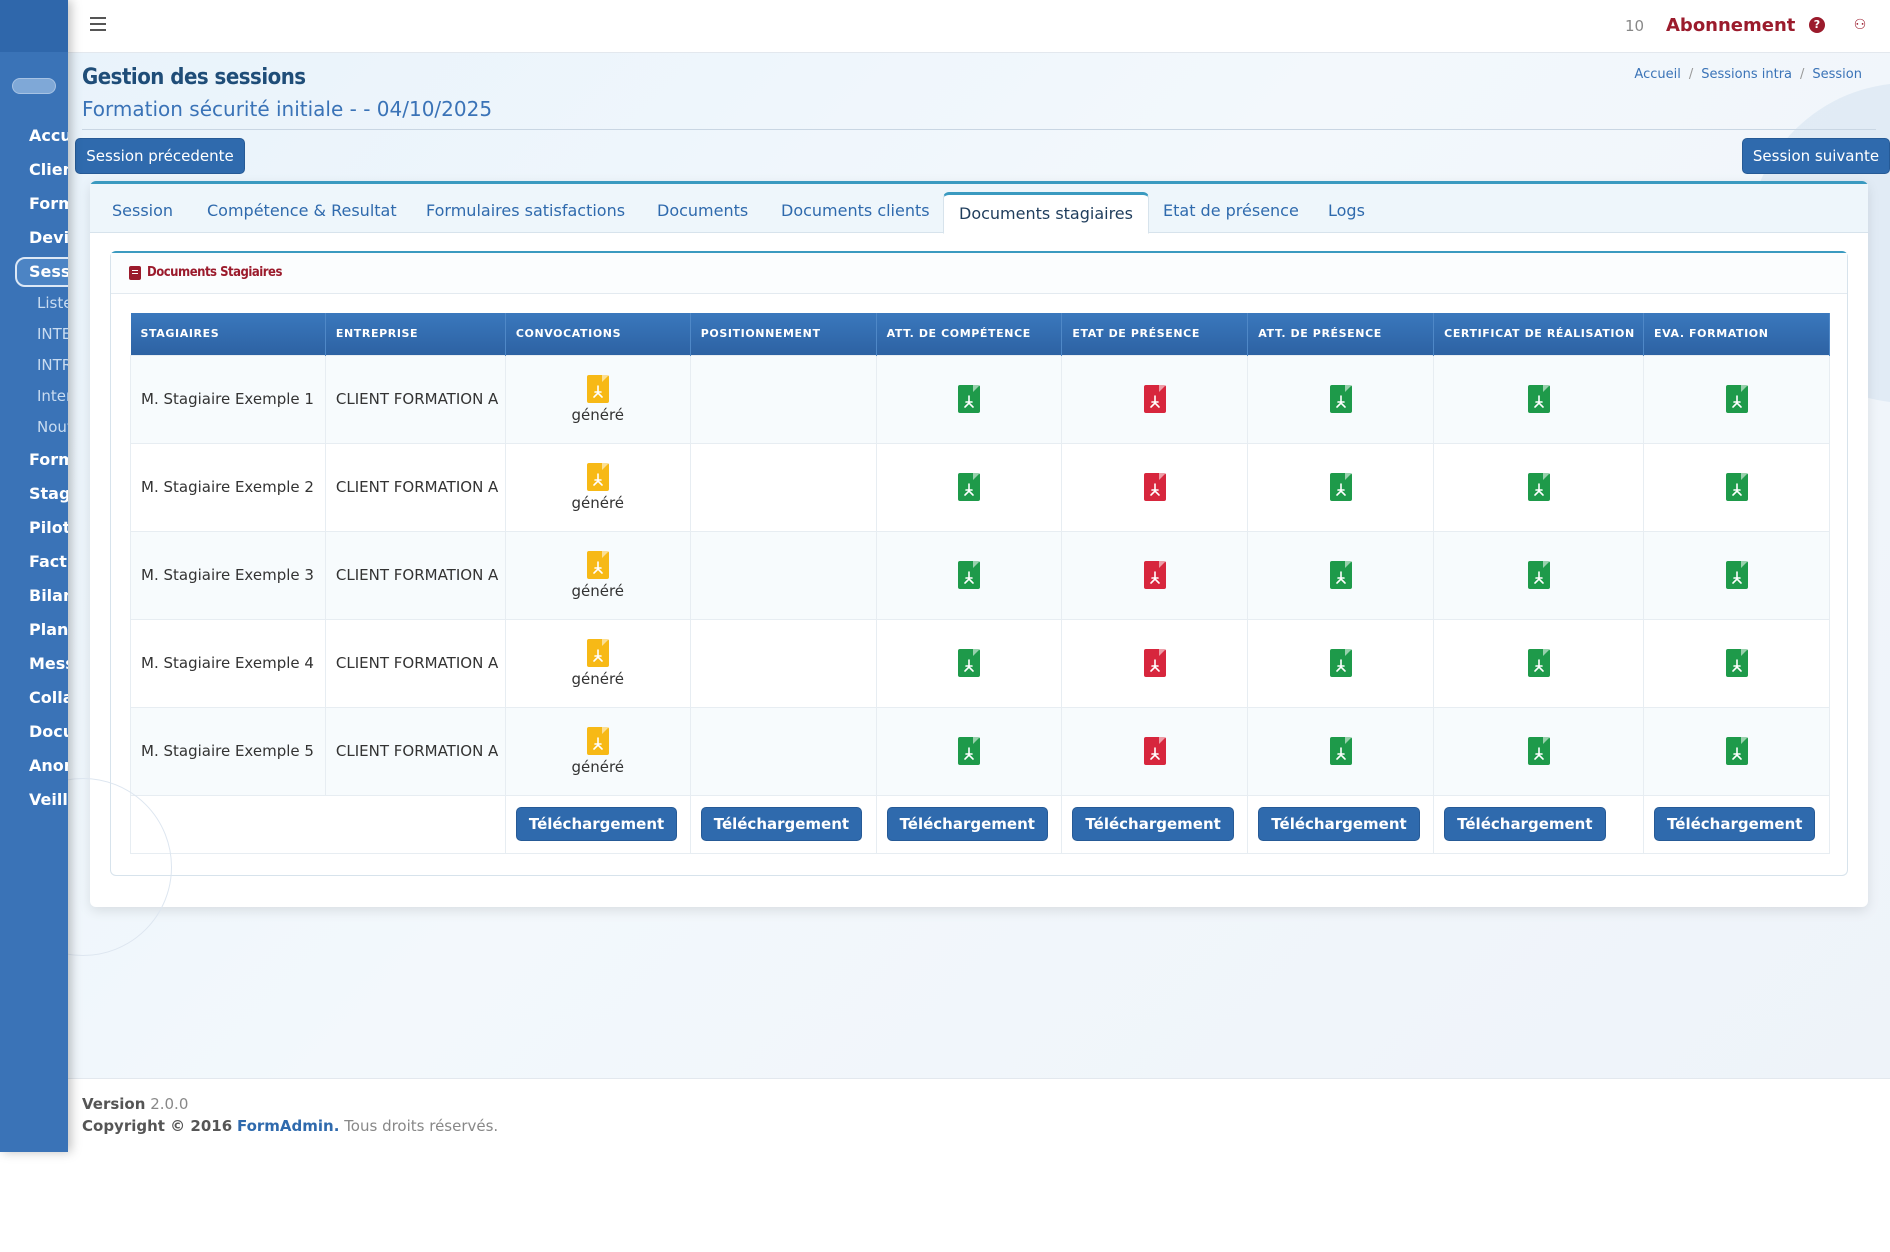 The image size is (1890, 1252). I want to click on sidebar-item-clients: Clients, so click(48, 169).